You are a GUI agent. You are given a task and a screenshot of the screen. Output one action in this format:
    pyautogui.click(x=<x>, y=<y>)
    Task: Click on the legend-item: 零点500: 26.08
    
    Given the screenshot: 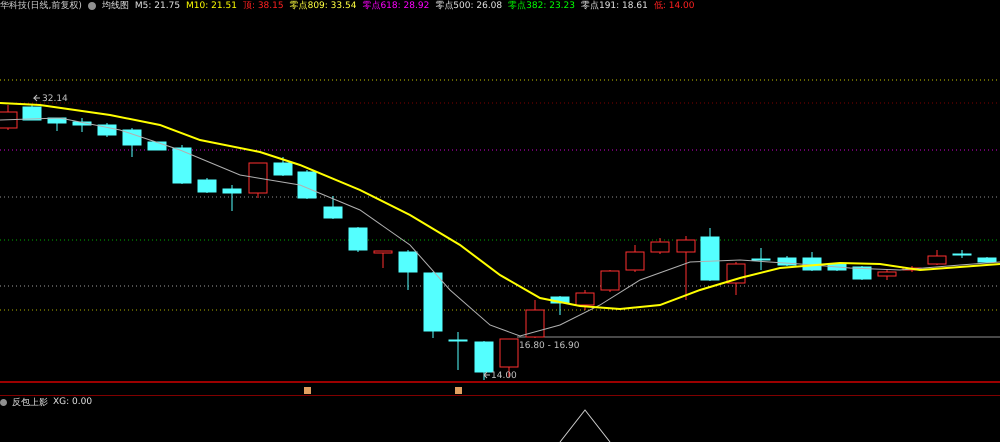 What is the action you would take?
    pyautogui.click(x=468, y=6)
    